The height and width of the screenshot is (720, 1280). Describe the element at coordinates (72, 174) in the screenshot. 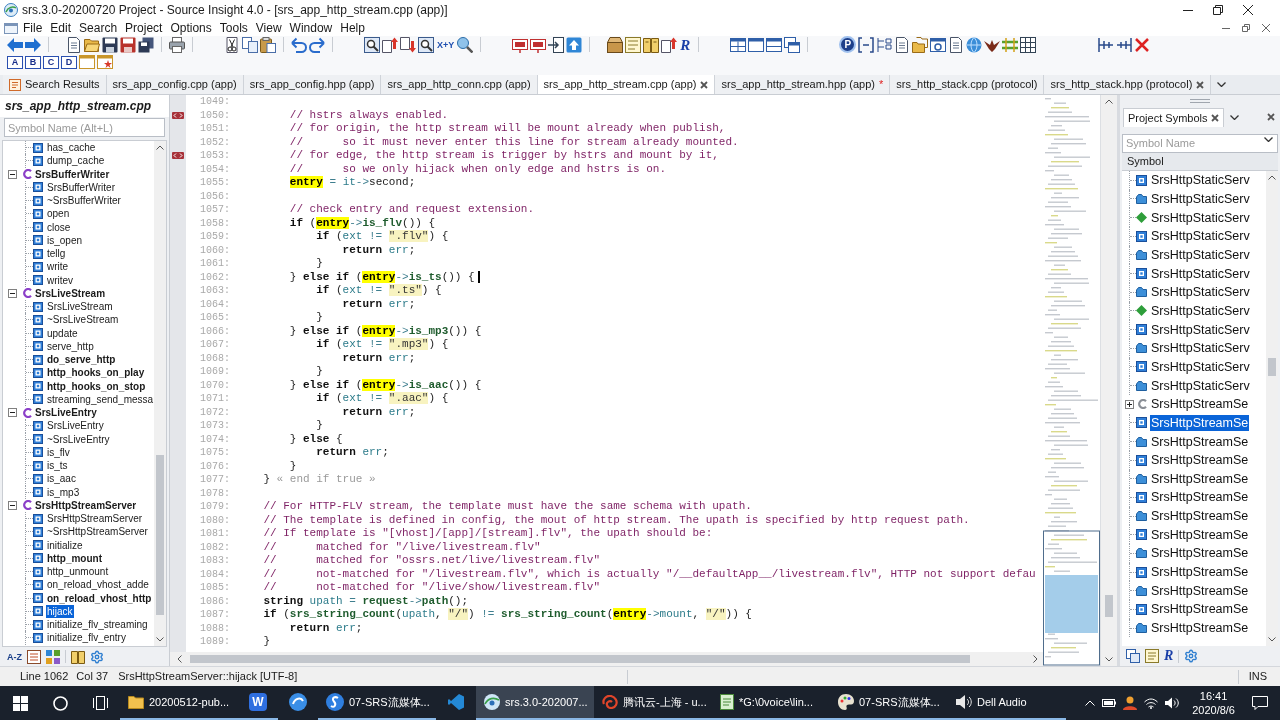

I see `tree-item: SrsBufferWriter` at that location.